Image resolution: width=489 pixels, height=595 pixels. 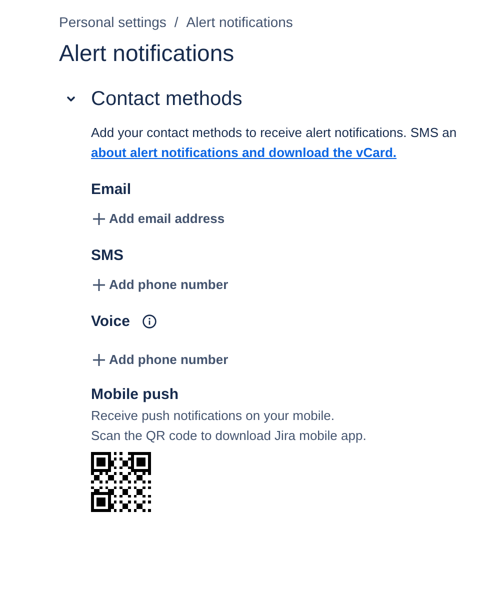 I want to click on method-label: Email, so click(x=111, y=189).